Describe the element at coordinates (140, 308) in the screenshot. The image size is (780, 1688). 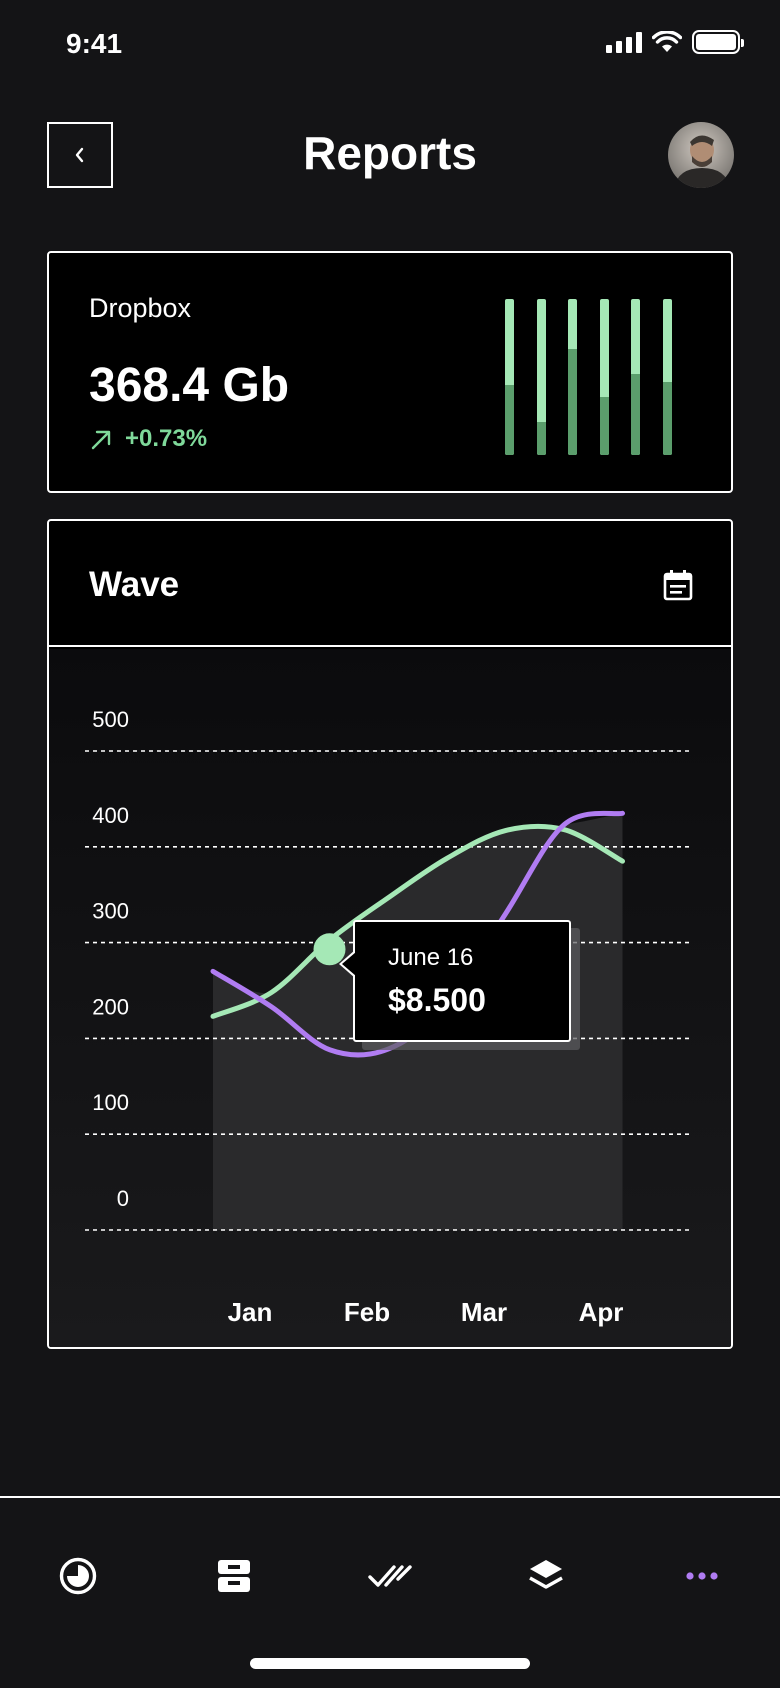
I see `storage-name: Dropbox` at that location.